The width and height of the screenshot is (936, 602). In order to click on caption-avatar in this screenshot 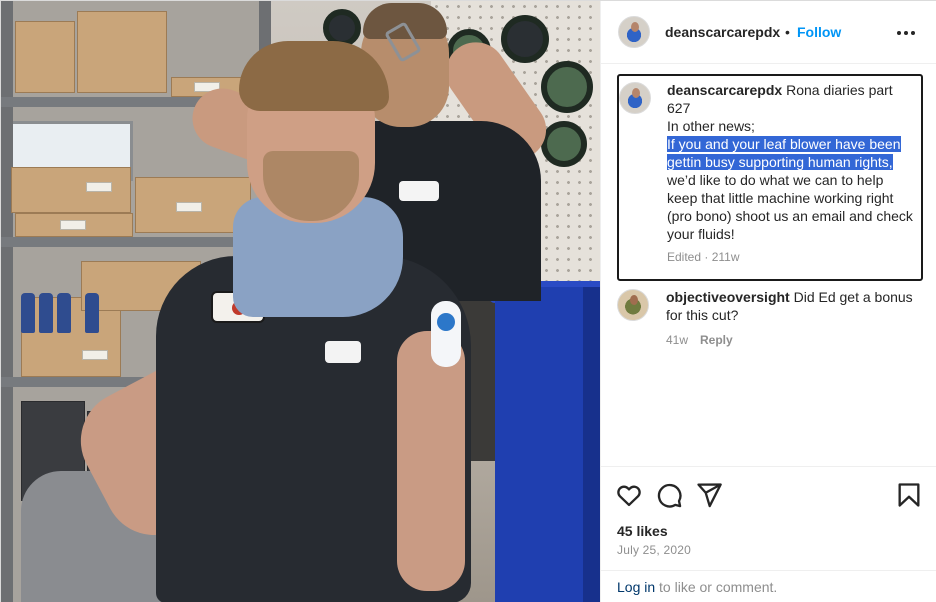, I will do `click(635, 98)`.